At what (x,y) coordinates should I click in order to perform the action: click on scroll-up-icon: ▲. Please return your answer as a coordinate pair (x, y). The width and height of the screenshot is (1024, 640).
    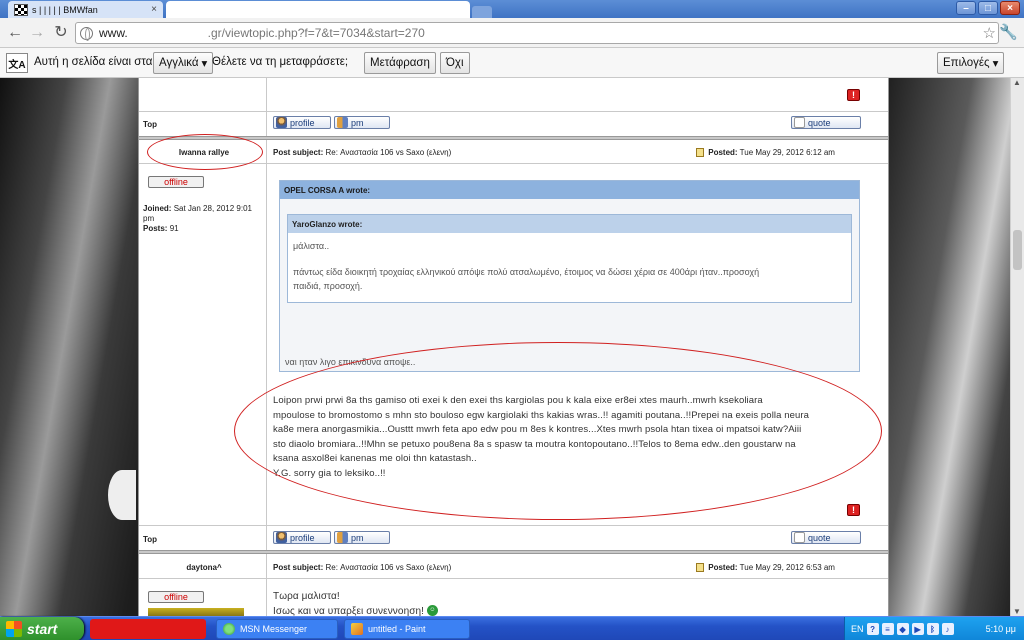
    Looking at the image, I should click on (1017, 82).